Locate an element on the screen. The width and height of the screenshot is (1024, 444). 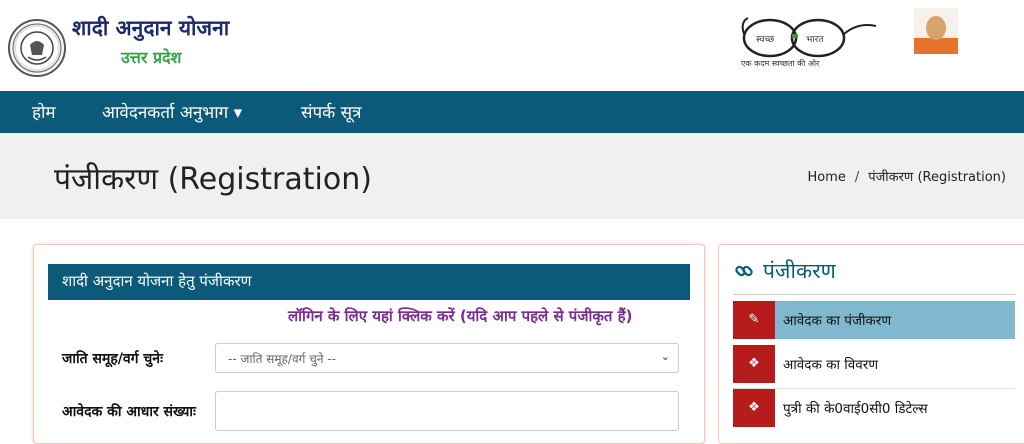
chief-minister-portrait is located at coordinates (936, 31).